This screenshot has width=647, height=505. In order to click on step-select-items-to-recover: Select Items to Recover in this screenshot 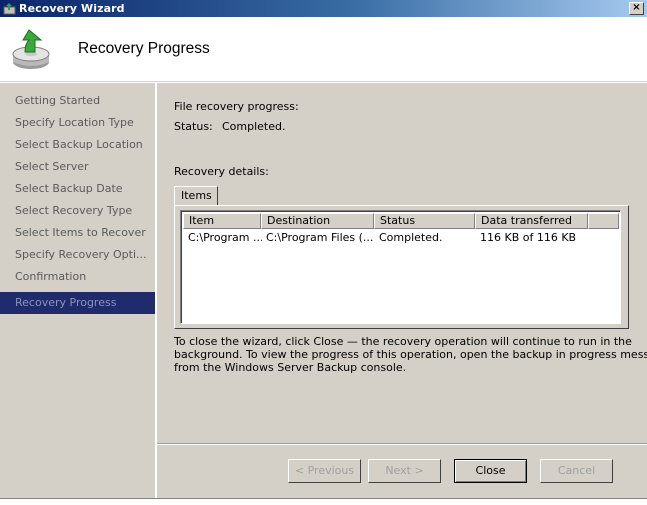, I will do `click(77, 233)`.